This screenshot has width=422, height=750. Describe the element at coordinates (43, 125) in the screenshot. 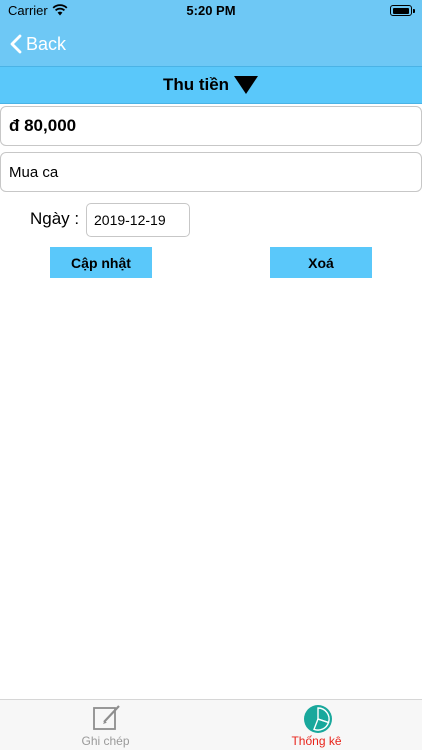

I see `amount-value: đ 80,000` at that location.